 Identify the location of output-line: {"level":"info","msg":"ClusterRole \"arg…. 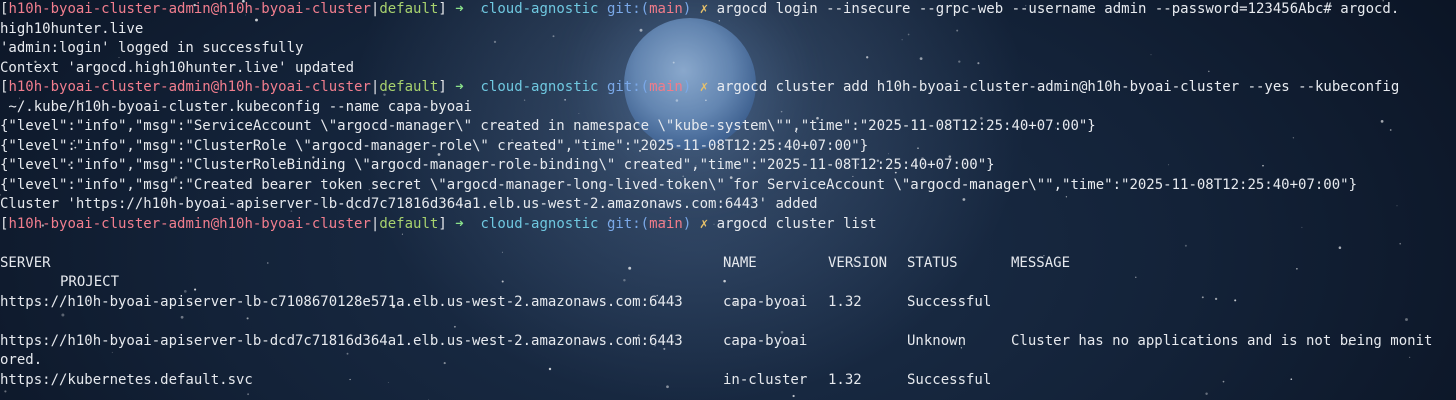
(434, 145).